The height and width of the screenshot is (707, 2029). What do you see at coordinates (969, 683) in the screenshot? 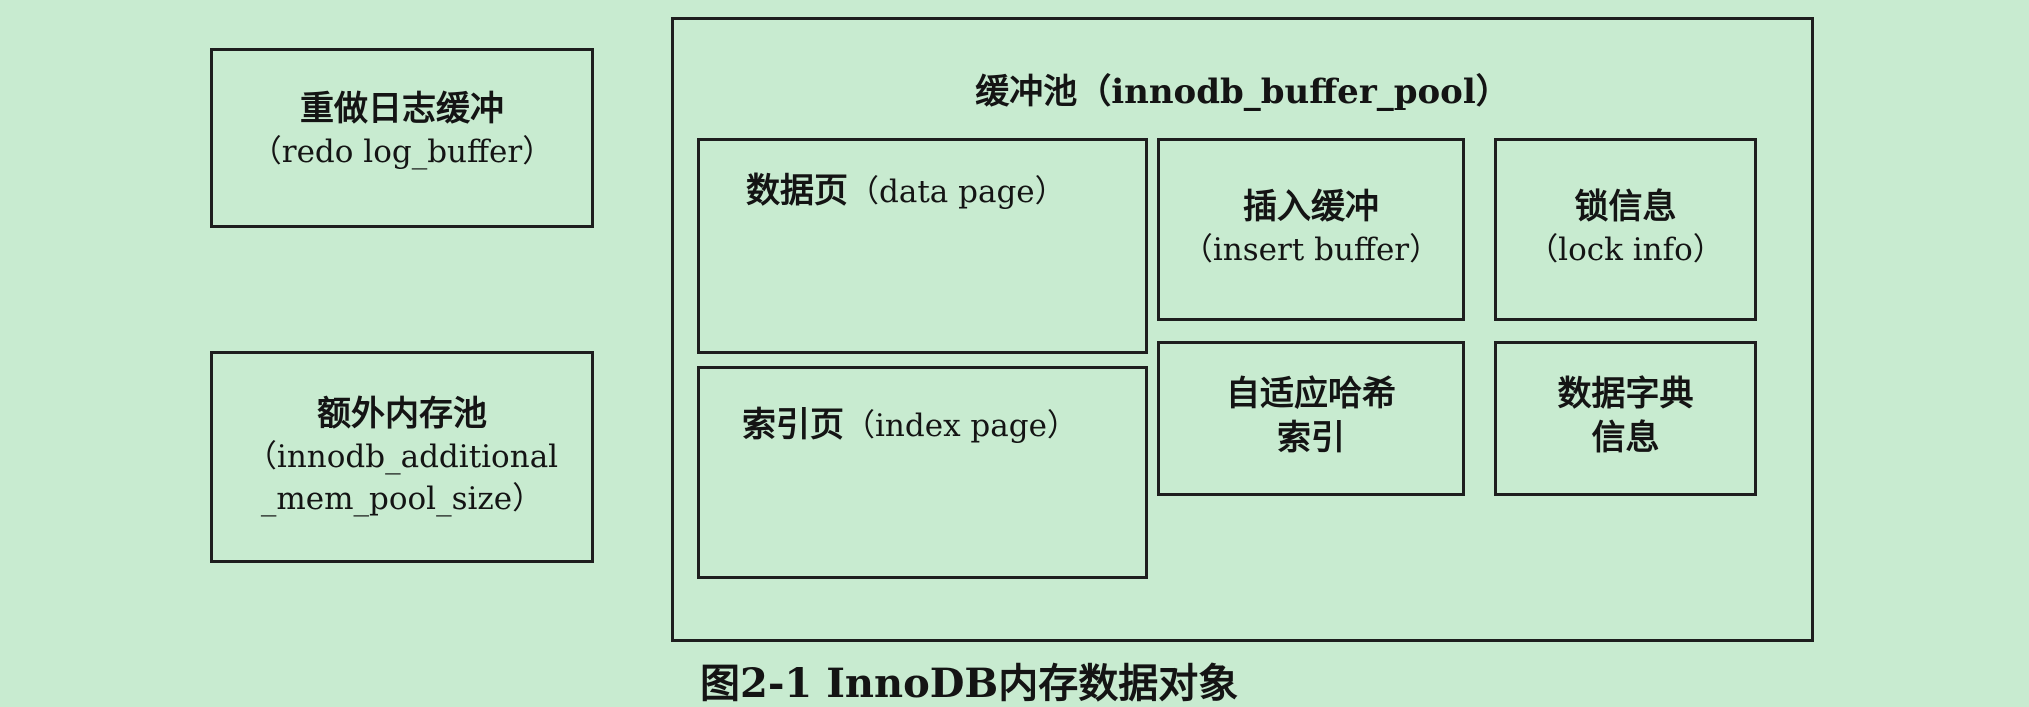
I see `figure-caption: 图2-1 InnoDB内存数据对象` at bounding box center [969, 683].